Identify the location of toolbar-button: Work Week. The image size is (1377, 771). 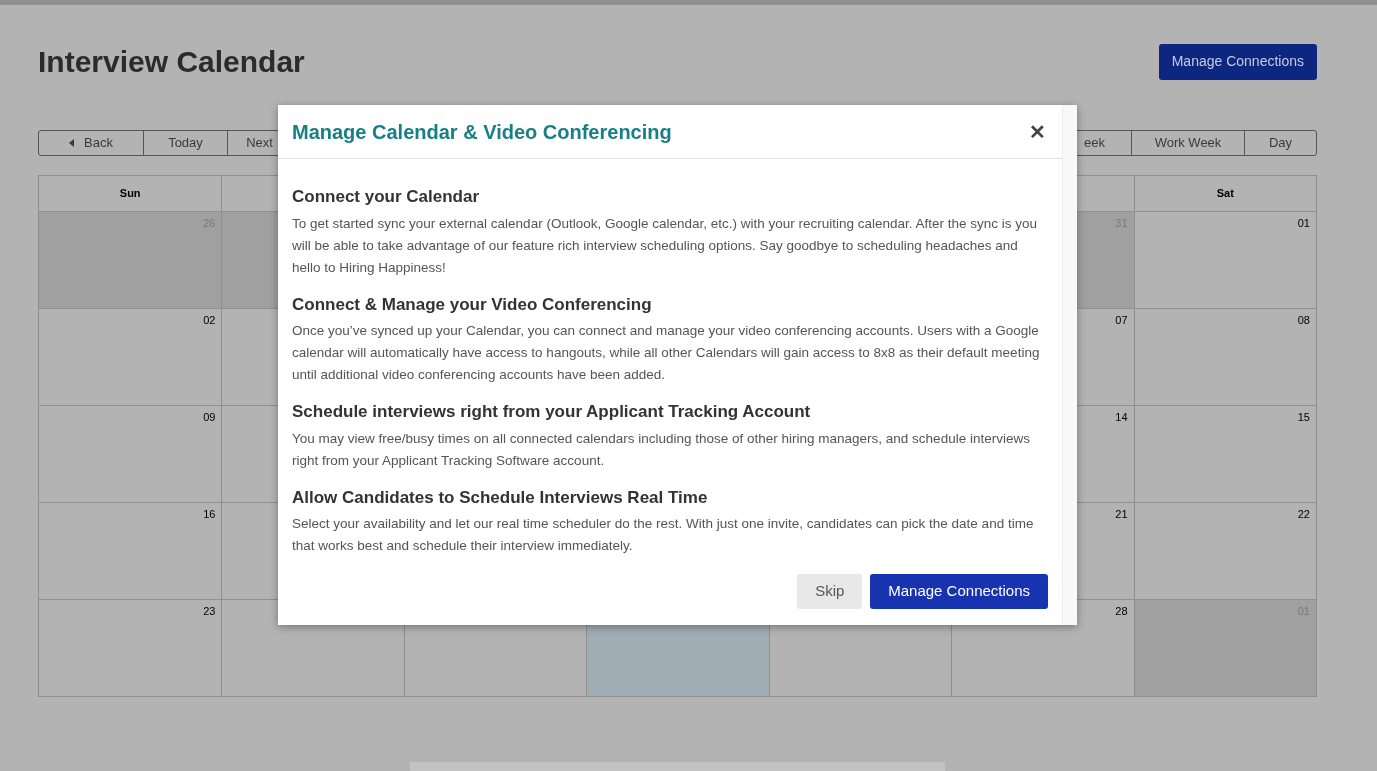
(1187, 143).